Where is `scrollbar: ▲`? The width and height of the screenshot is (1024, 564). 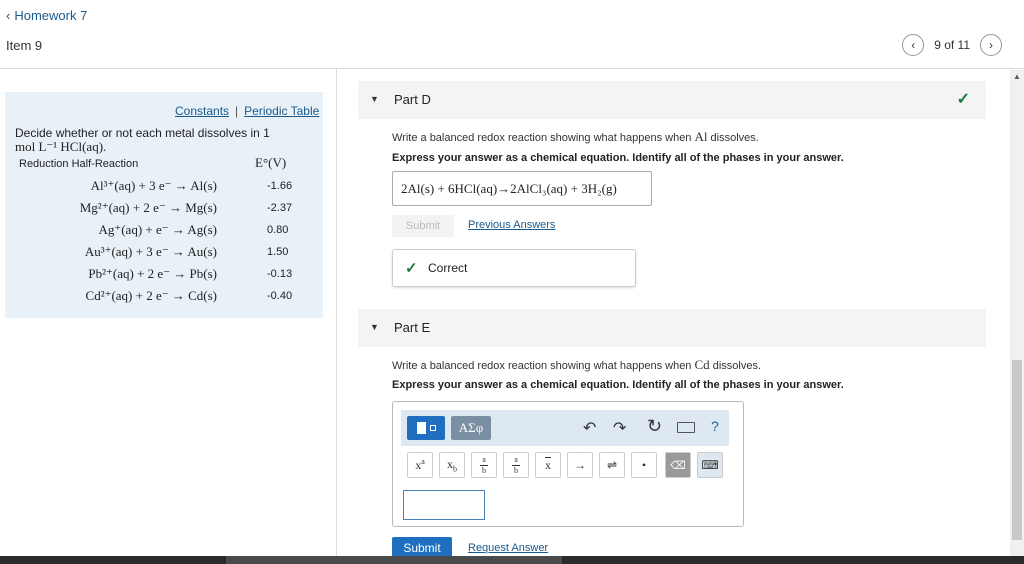
scrollbar: ▲ is located at coordinates (1017, 313).